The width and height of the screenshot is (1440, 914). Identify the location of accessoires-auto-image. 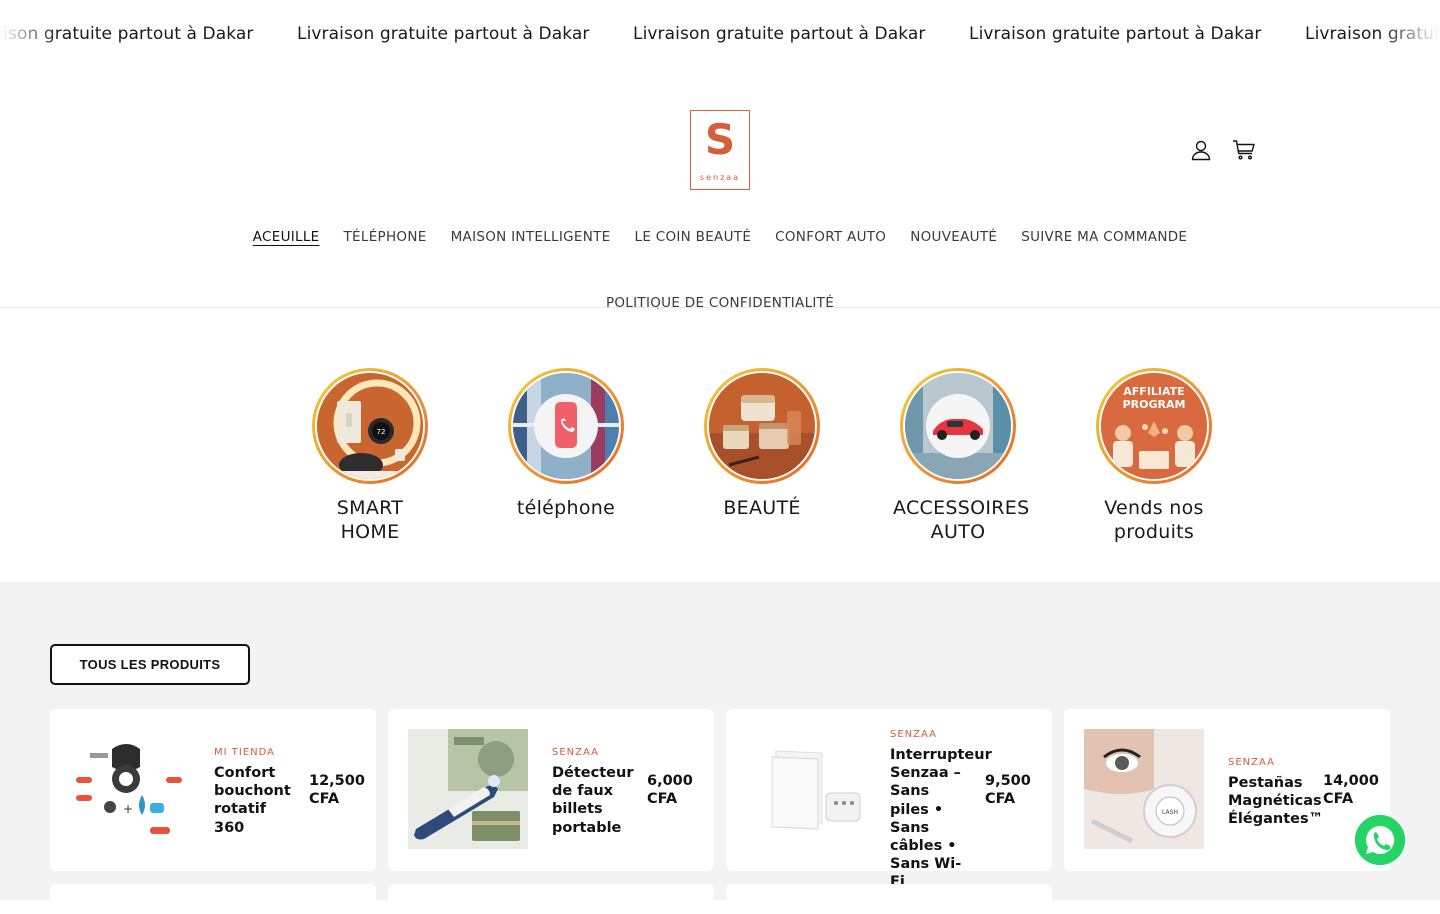
(958, 426).